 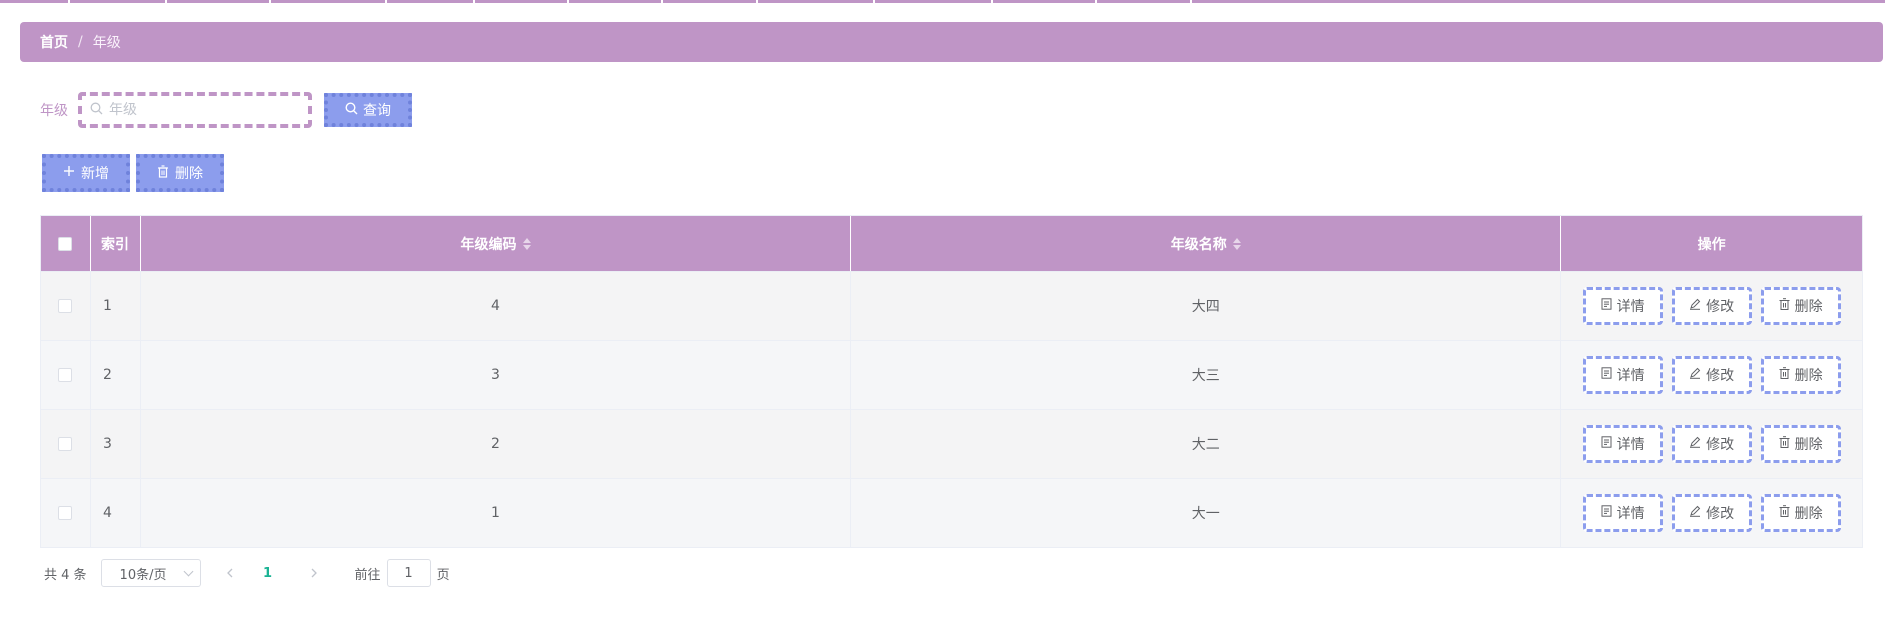 I want to click on table-row: 2 3 大三 详情 修改 删除, so click(x=951, y=374).